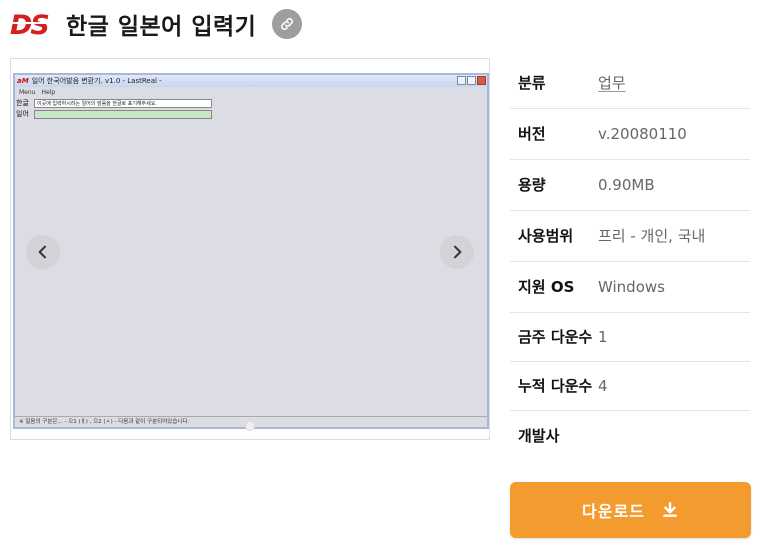 This screenshot has width=760, height=549. I want to click on screenshot-row-japanese: 일어, so click(251, 114).